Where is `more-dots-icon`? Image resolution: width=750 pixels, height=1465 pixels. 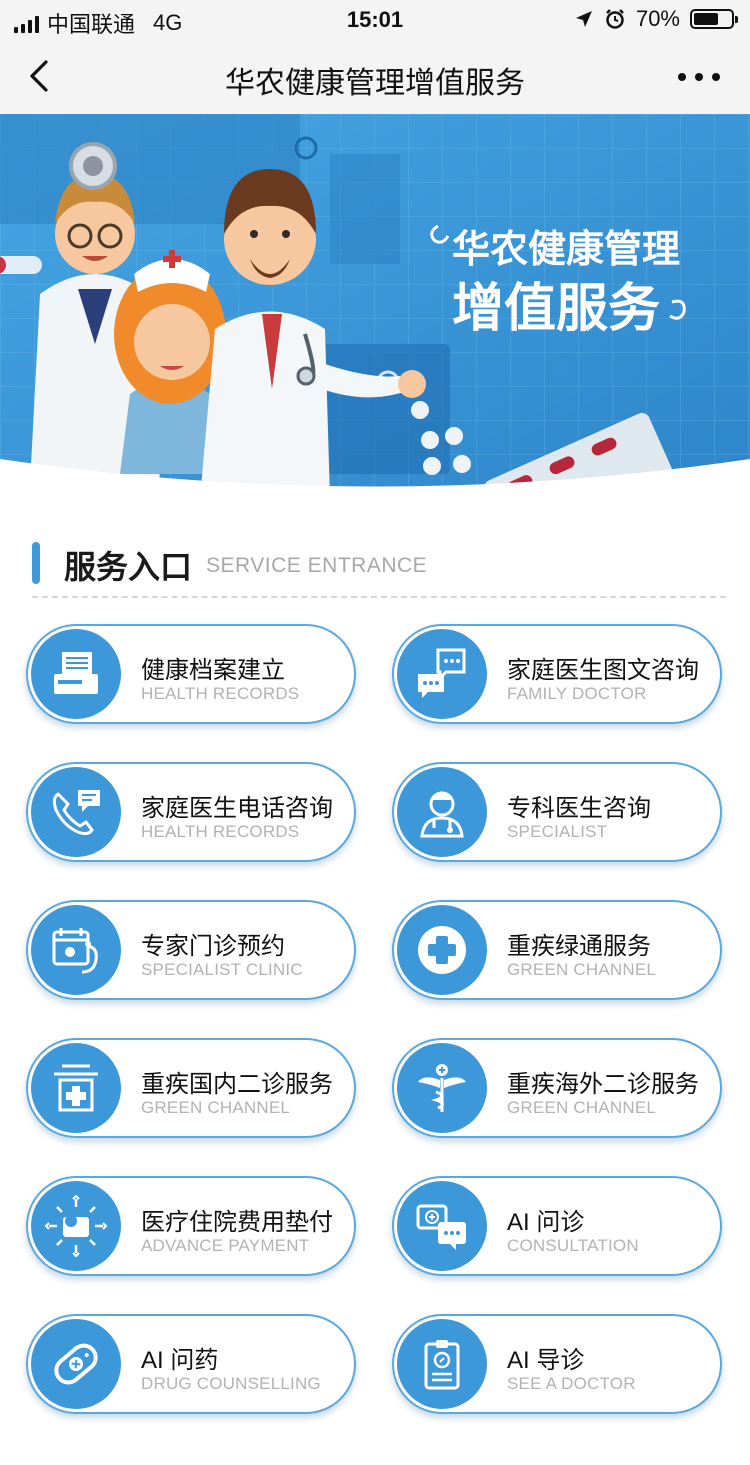
more-dots-icon is located at coordinates (699, 77).